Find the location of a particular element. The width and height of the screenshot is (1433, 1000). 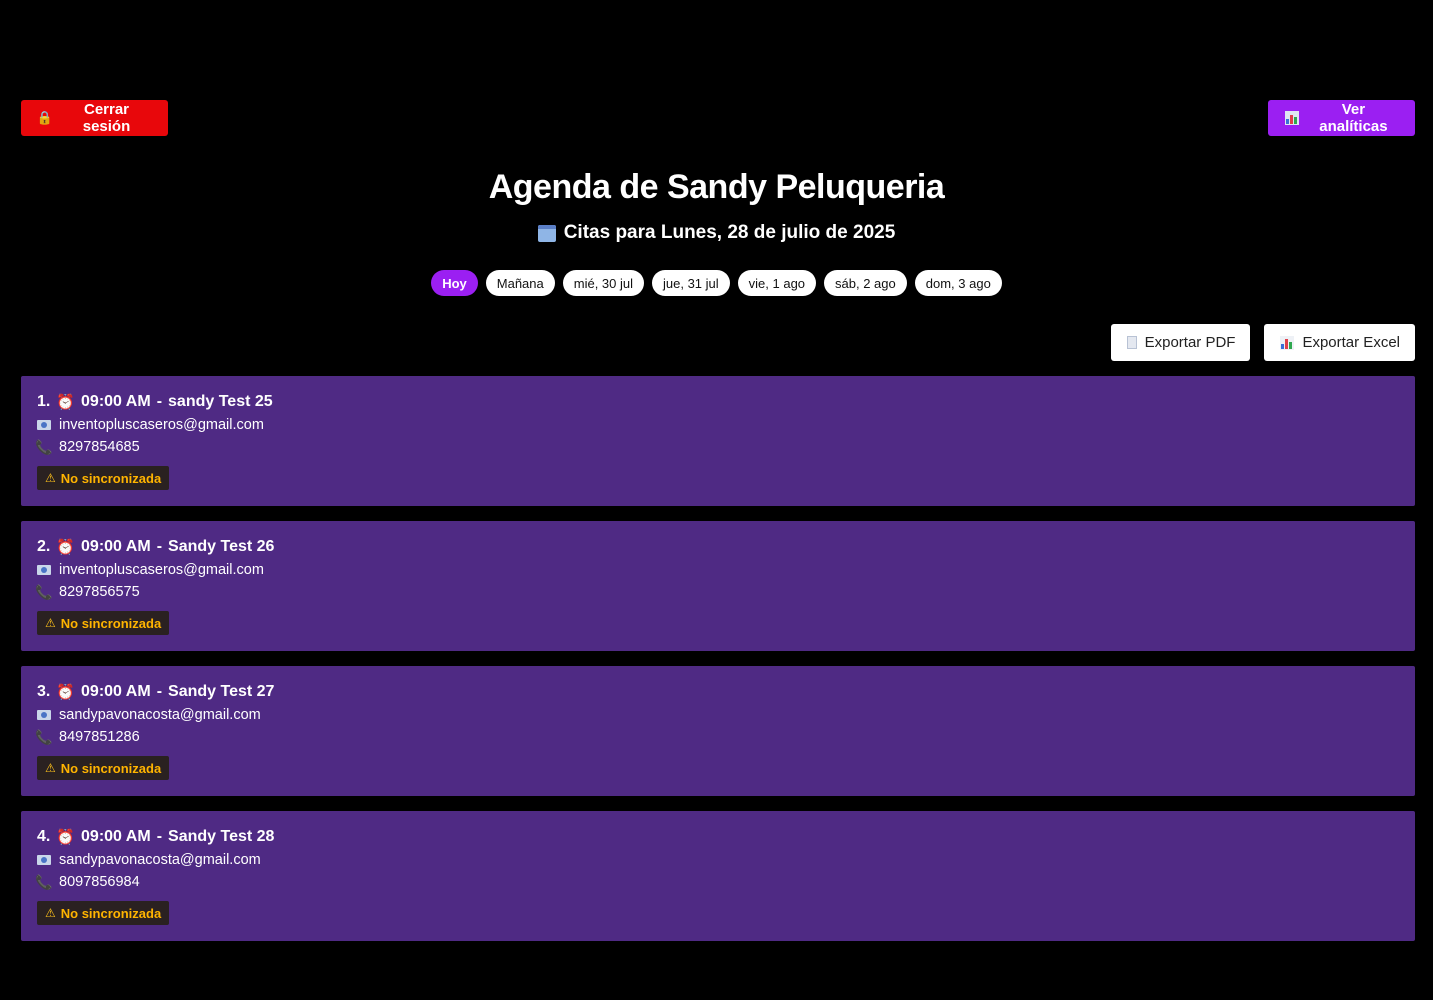

subtitle-text: Citas para Lunes, 28 de julio de 2025 is located at coordinates (729, 232).